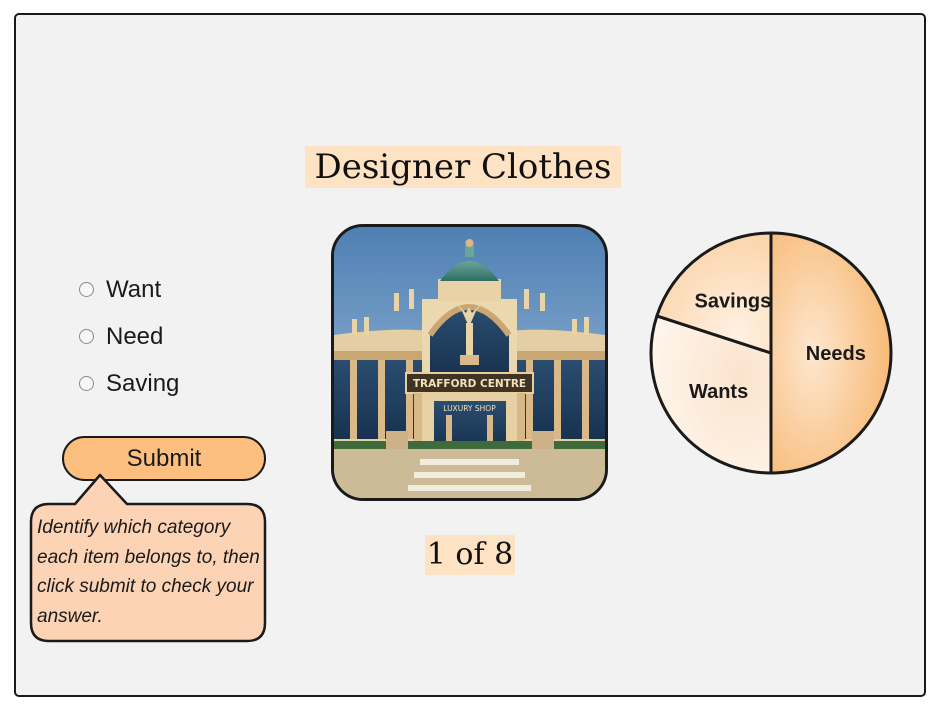 The image size is (940, 705). Describe the element at coordinates (134, 289) in the screenshot. I see `want-label: Want` at that location.